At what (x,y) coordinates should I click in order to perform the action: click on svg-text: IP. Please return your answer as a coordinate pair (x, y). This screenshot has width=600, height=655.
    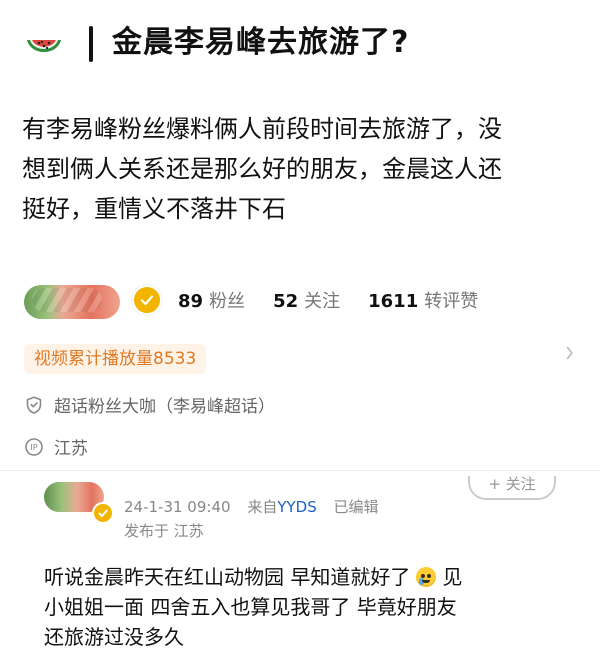
    Looking at the image, I should click on (33, 447).